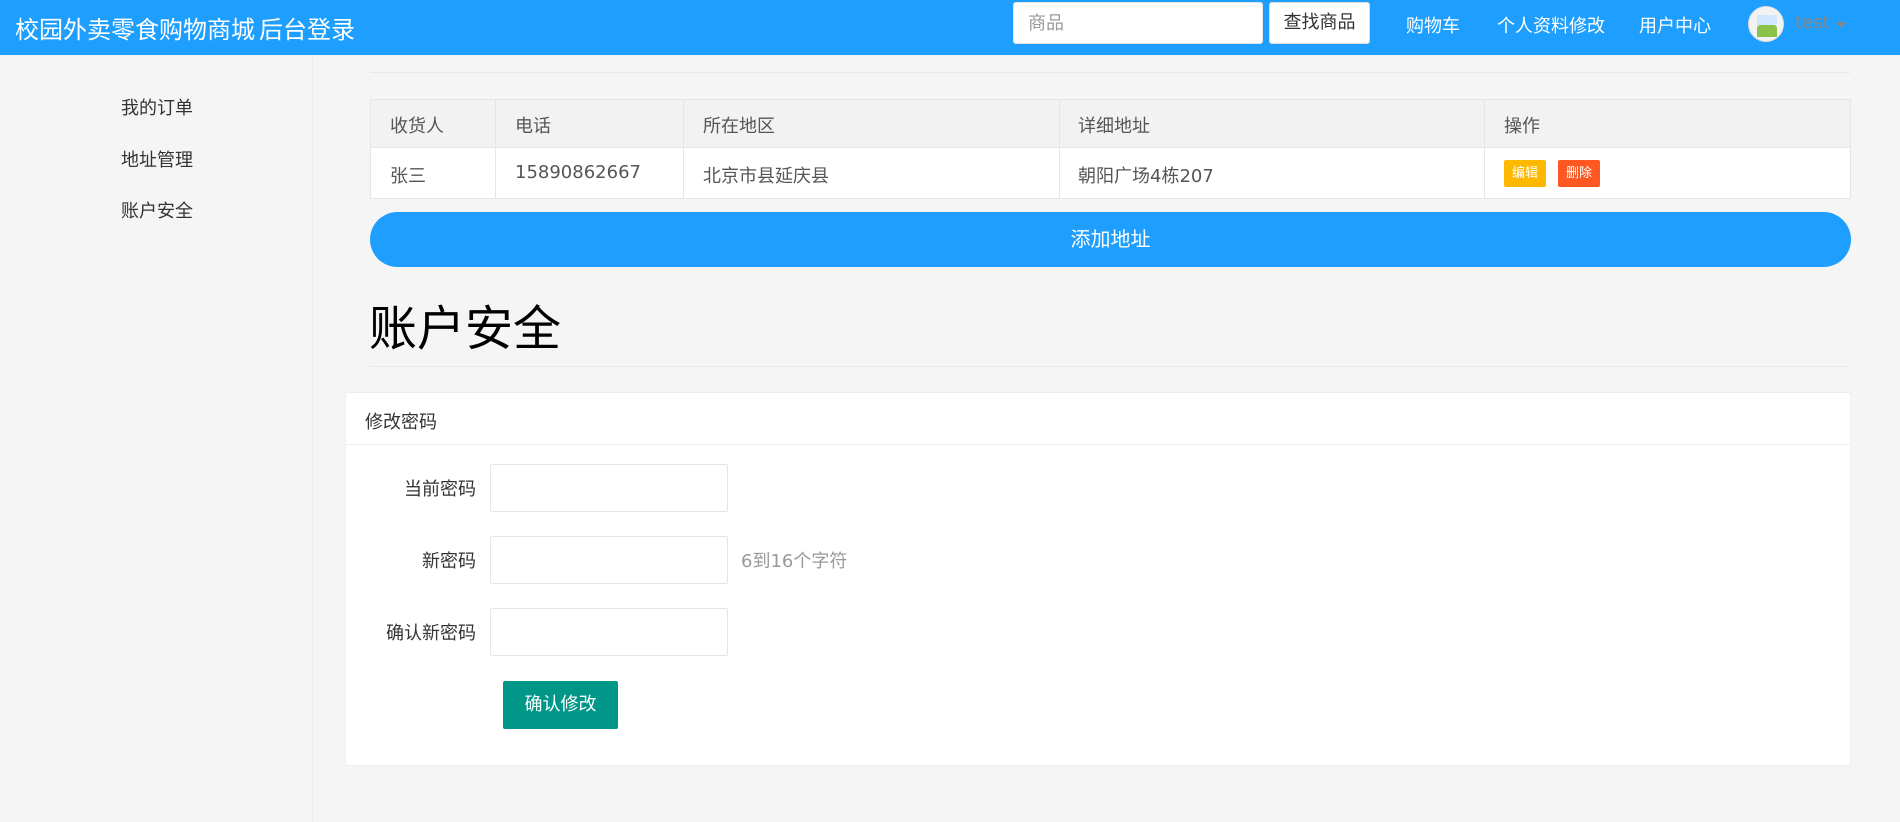 The image size is (1900, 822). What do you see at coordinates (135, 27) in the screenshot?
I see `site-brand: 校园外卖零食购物商城` at bounding box center [135, 27].